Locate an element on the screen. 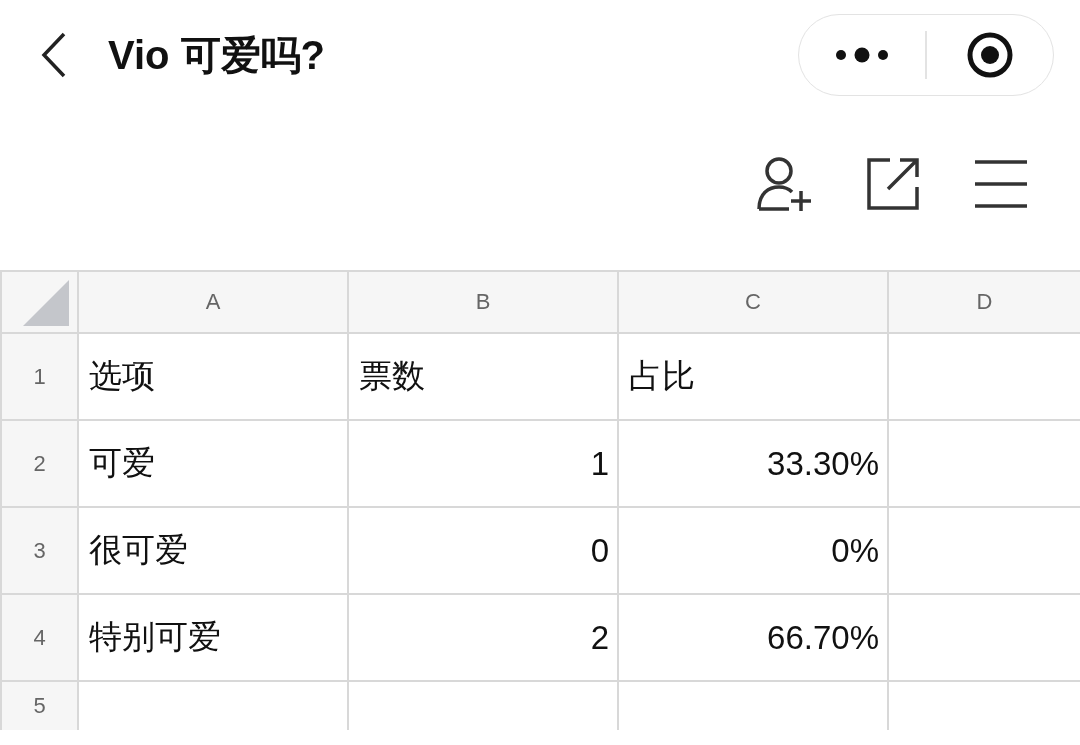 The width and height of the screenshot is (1080, 745). table-cell: 2 is located at coordinates (483, 637).